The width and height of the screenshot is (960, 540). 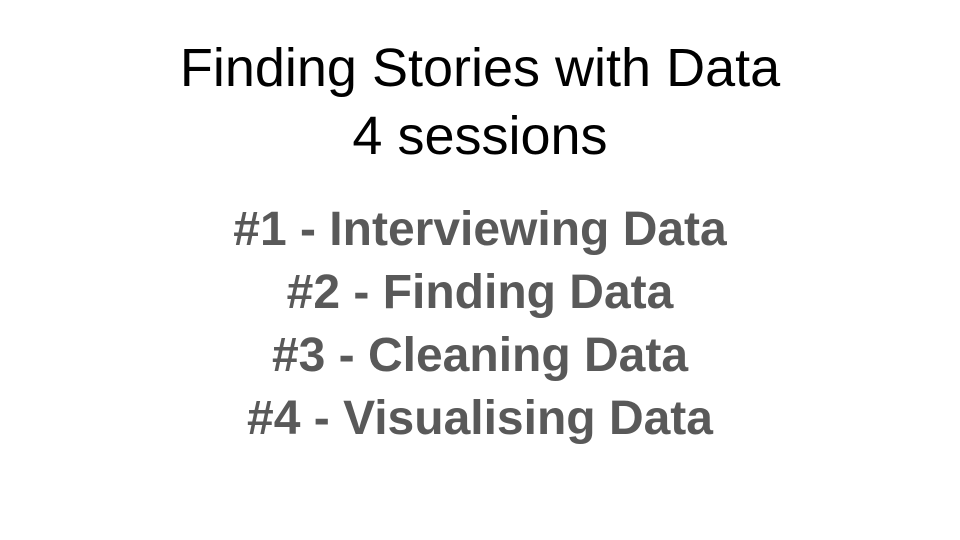 What do you see at coordinates (480, 418) in the screenshot?
I see `session-item-4: #4 - Visualising Data` at bounding box center [480, 418].